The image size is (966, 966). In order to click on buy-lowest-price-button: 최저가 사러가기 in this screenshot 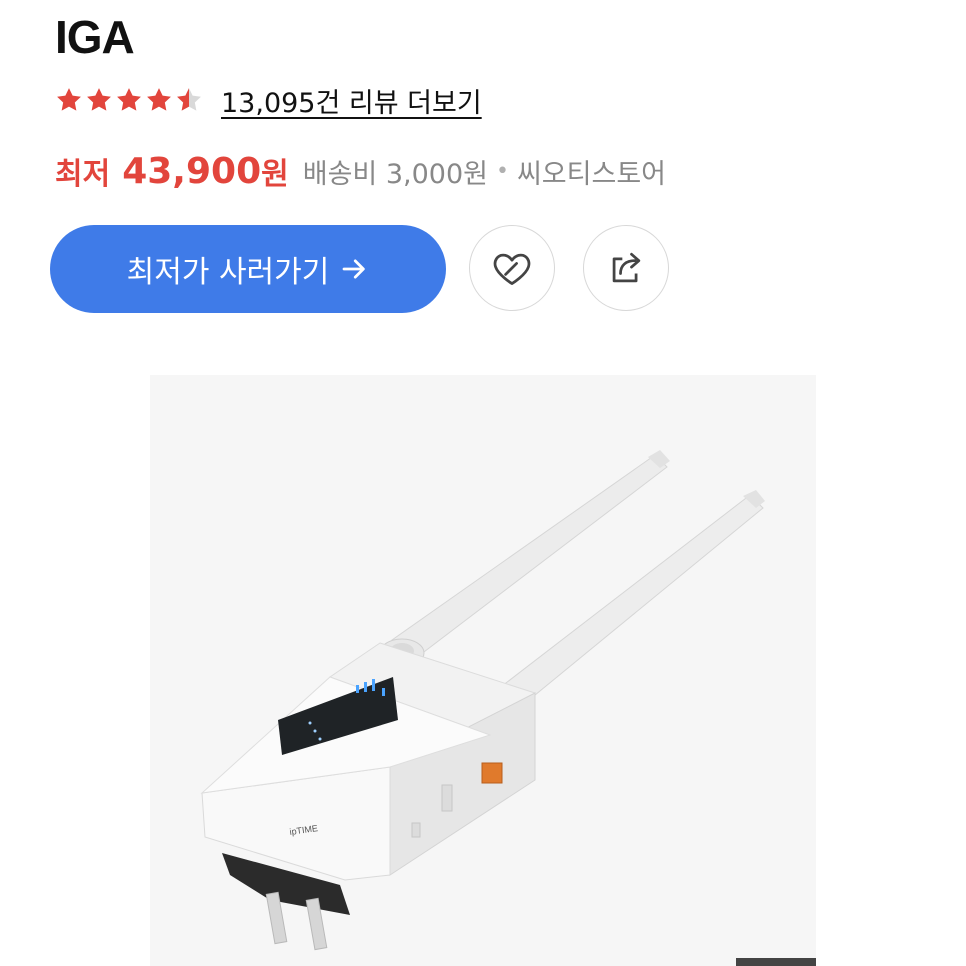, I will do `click(248, 269)`.